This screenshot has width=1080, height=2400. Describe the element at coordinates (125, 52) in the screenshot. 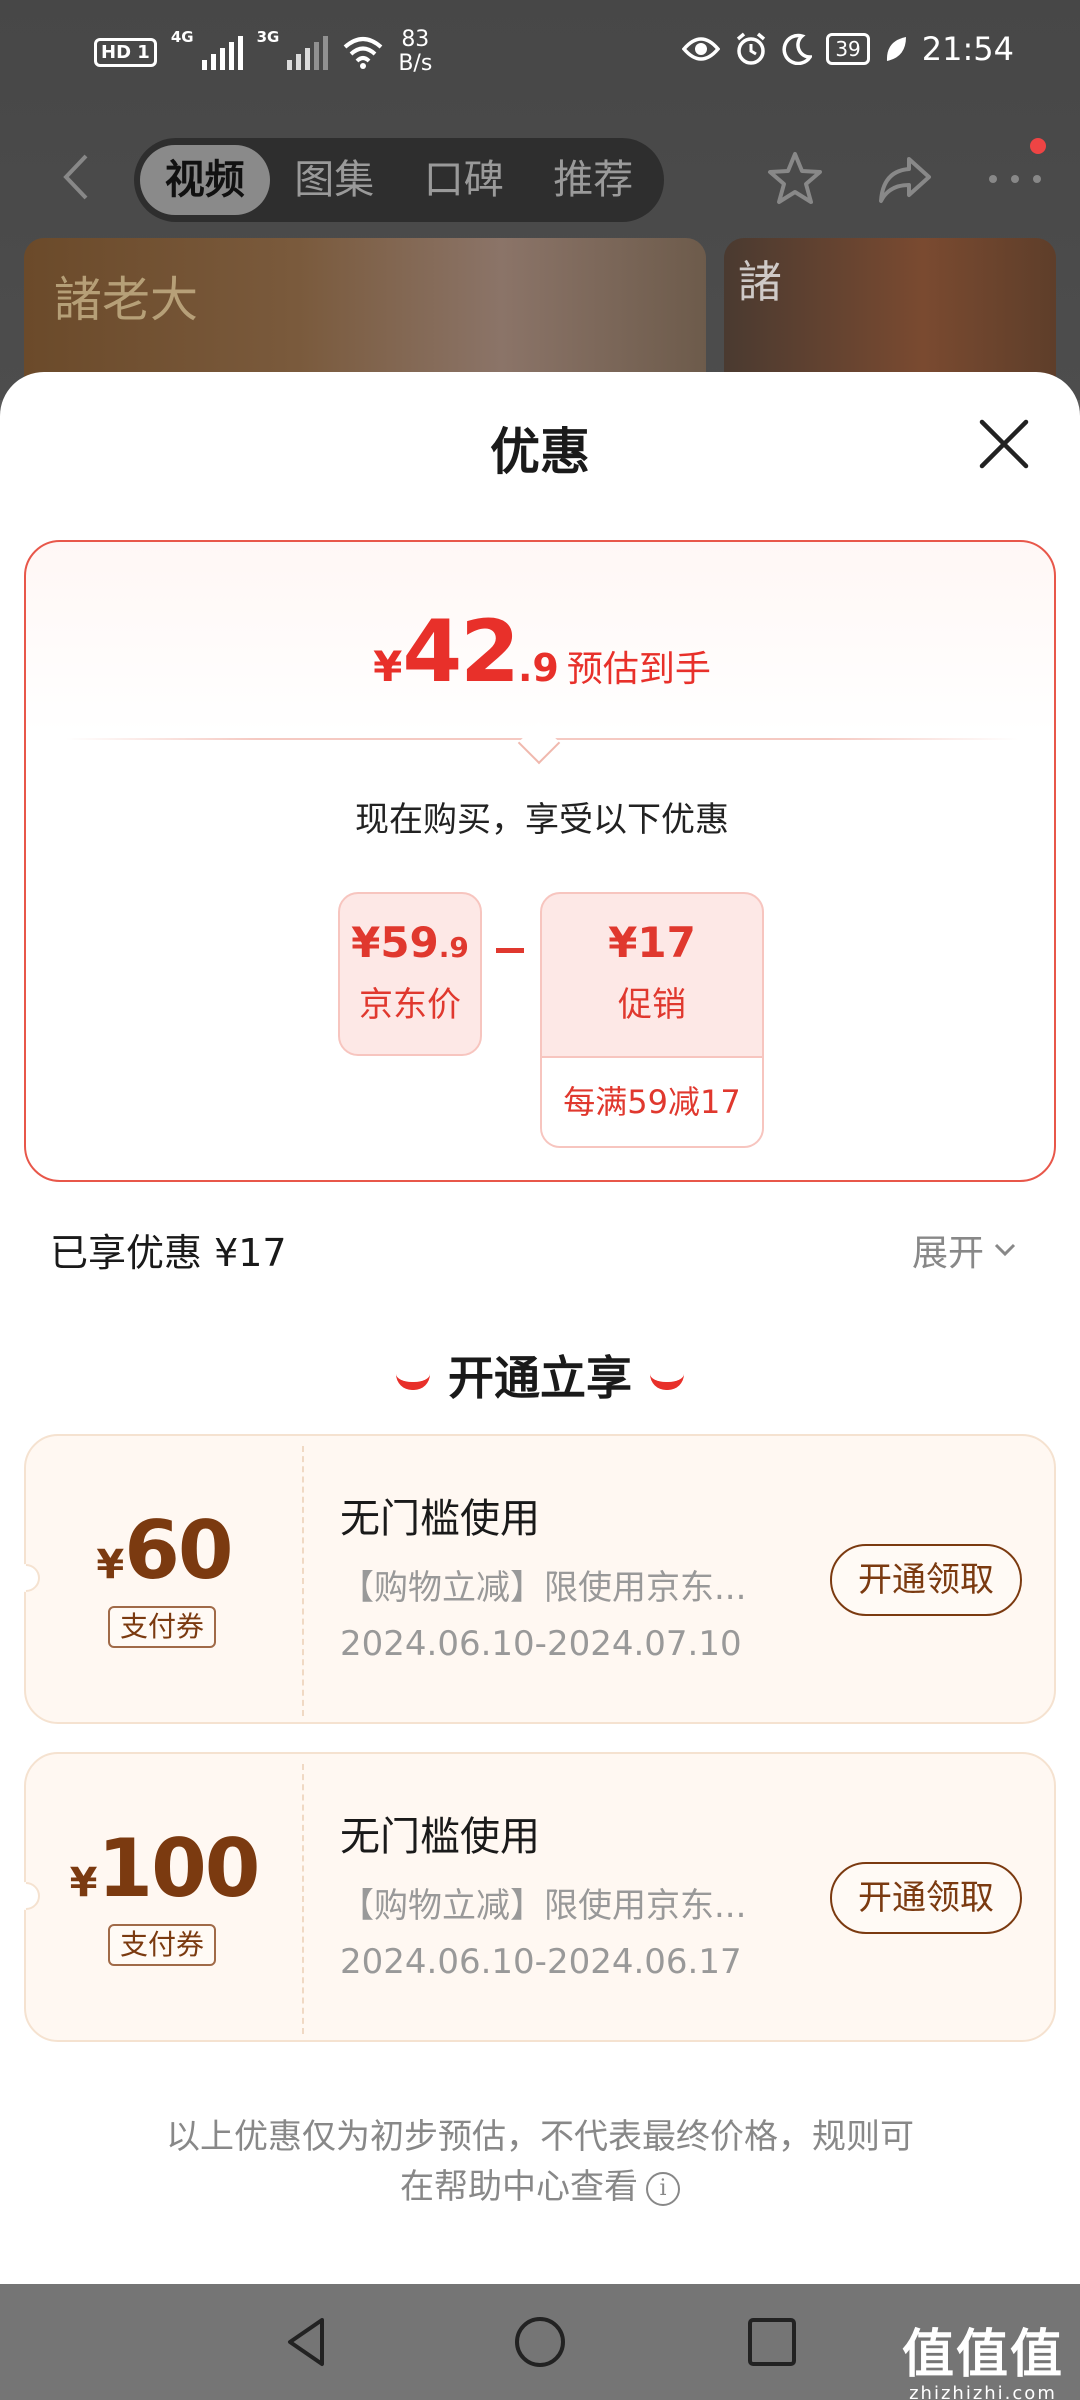

I see `hd-badge: HD 1` at that location.